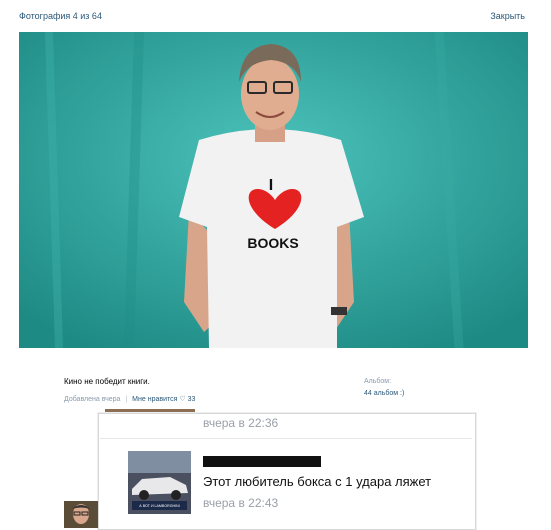  What do you see at coordinates (154, 399) in the screenshot?
I see `like-button: Мне нравится` at bounding box center [154, 399].